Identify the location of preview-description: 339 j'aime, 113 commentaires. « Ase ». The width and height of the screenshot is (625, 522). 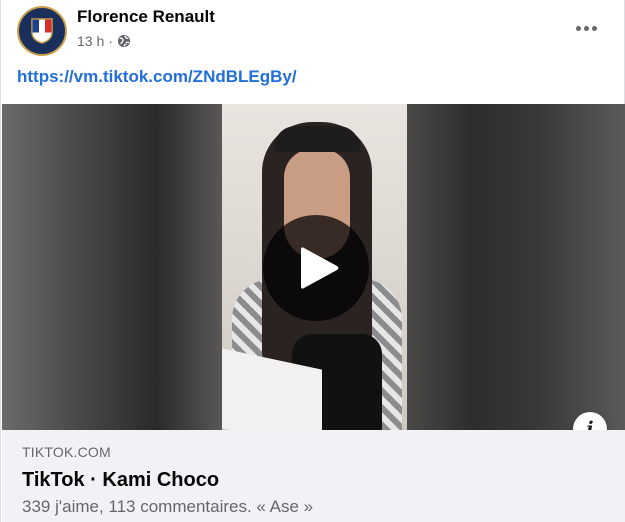
(168, 506).